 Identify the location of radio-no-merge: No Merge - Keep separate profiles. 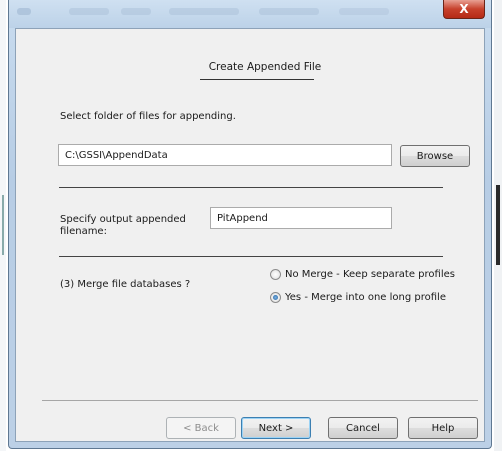
(362, 274).